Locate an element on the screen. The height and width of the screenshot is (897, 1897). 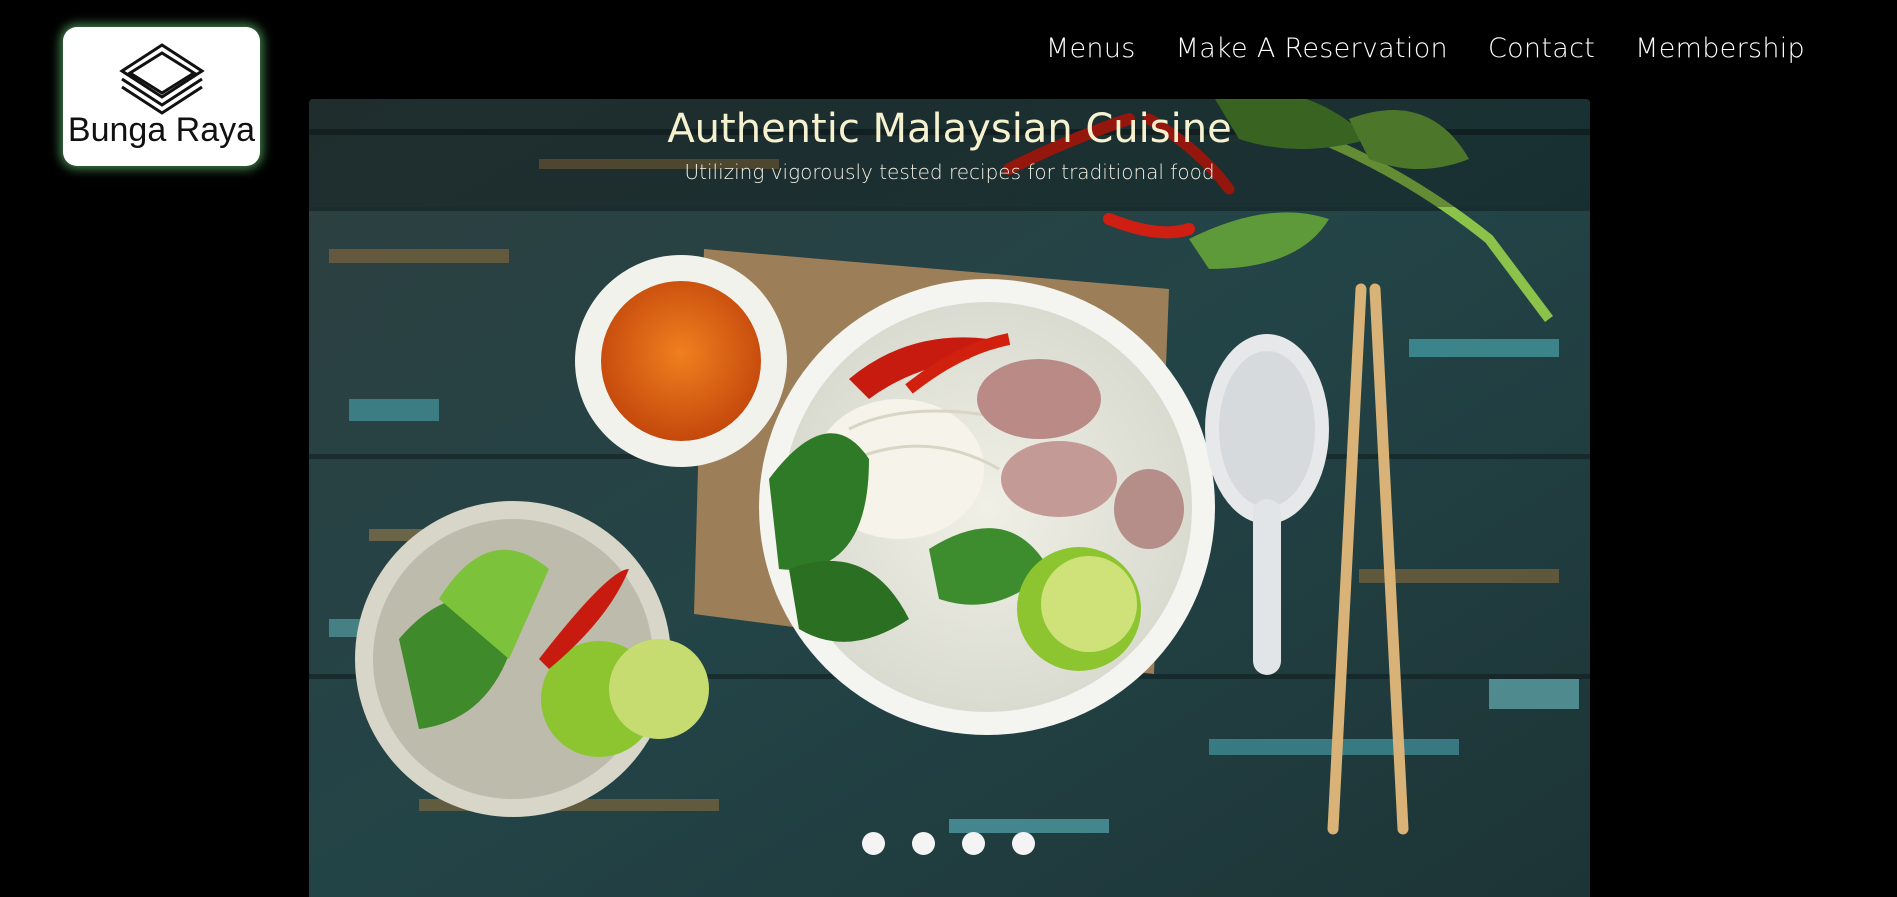
nav-link-menus: Menus is located at coordinates (1091, 49).